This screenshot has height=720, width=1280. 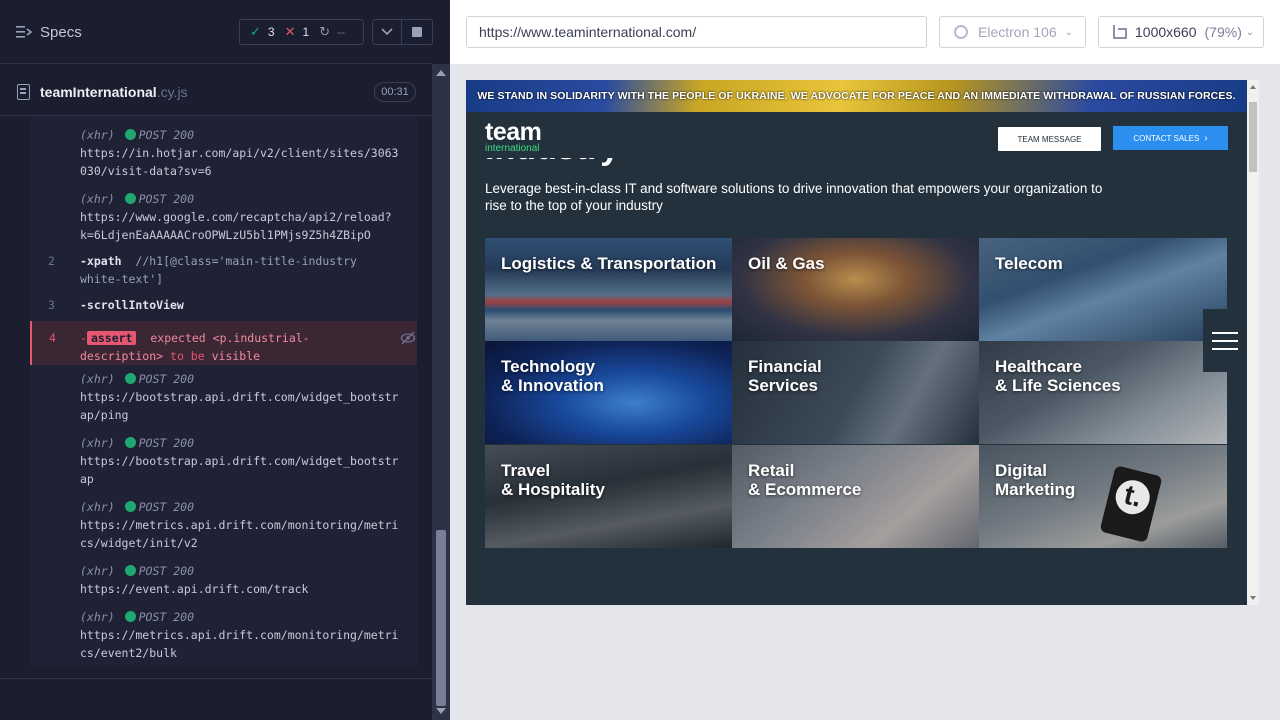 I want to click on pending-icon: ↻, so click(x=325, y=31).